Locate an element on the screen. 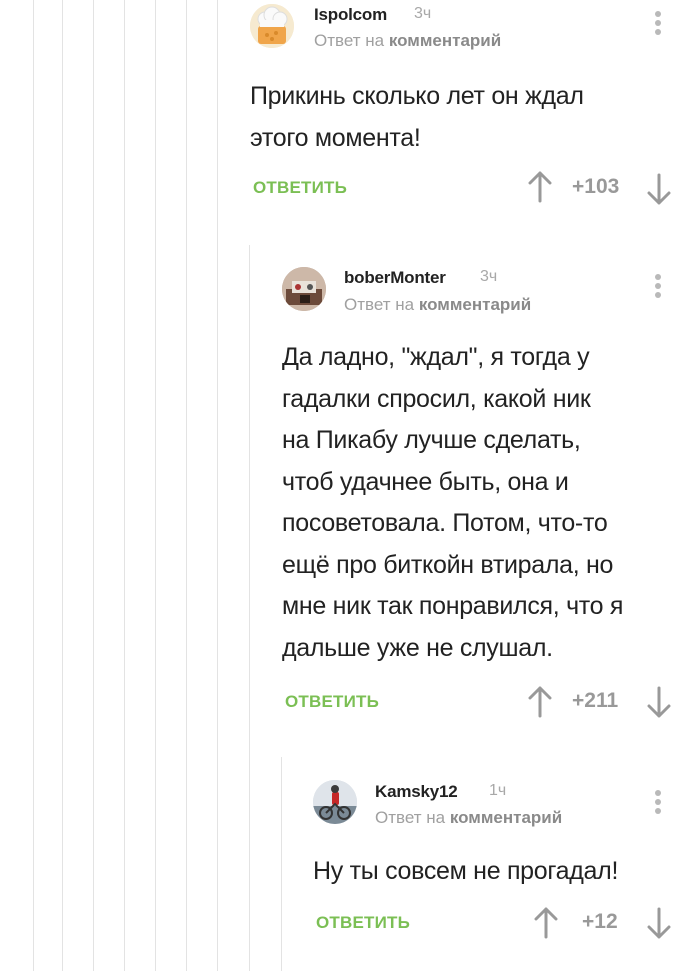 The width and height of the screenshot is (700, 971). author-name: boberMonter is located at coordinates (395, 278).